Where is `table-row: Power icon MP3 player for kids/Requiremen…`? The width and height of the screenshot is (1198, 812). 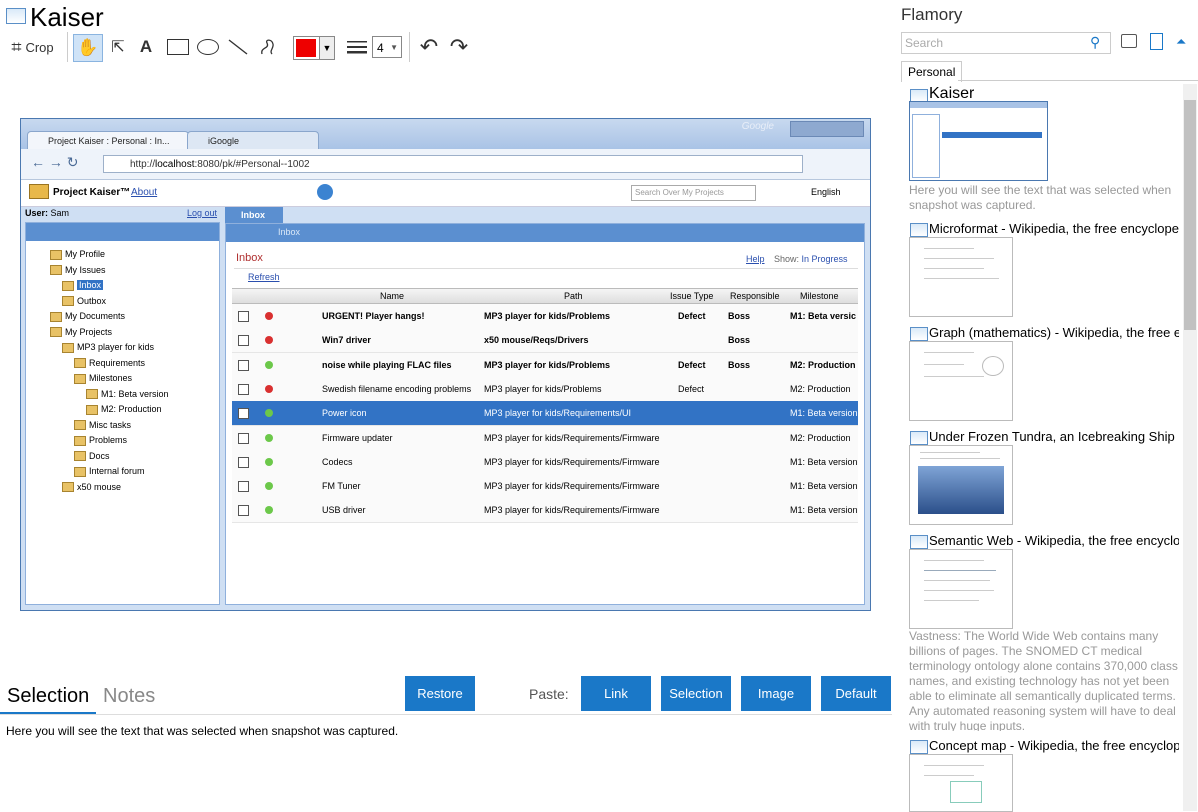 table-row: Power icon MP3 player for kids/Requiremen… is located at coordinates (545, 414).